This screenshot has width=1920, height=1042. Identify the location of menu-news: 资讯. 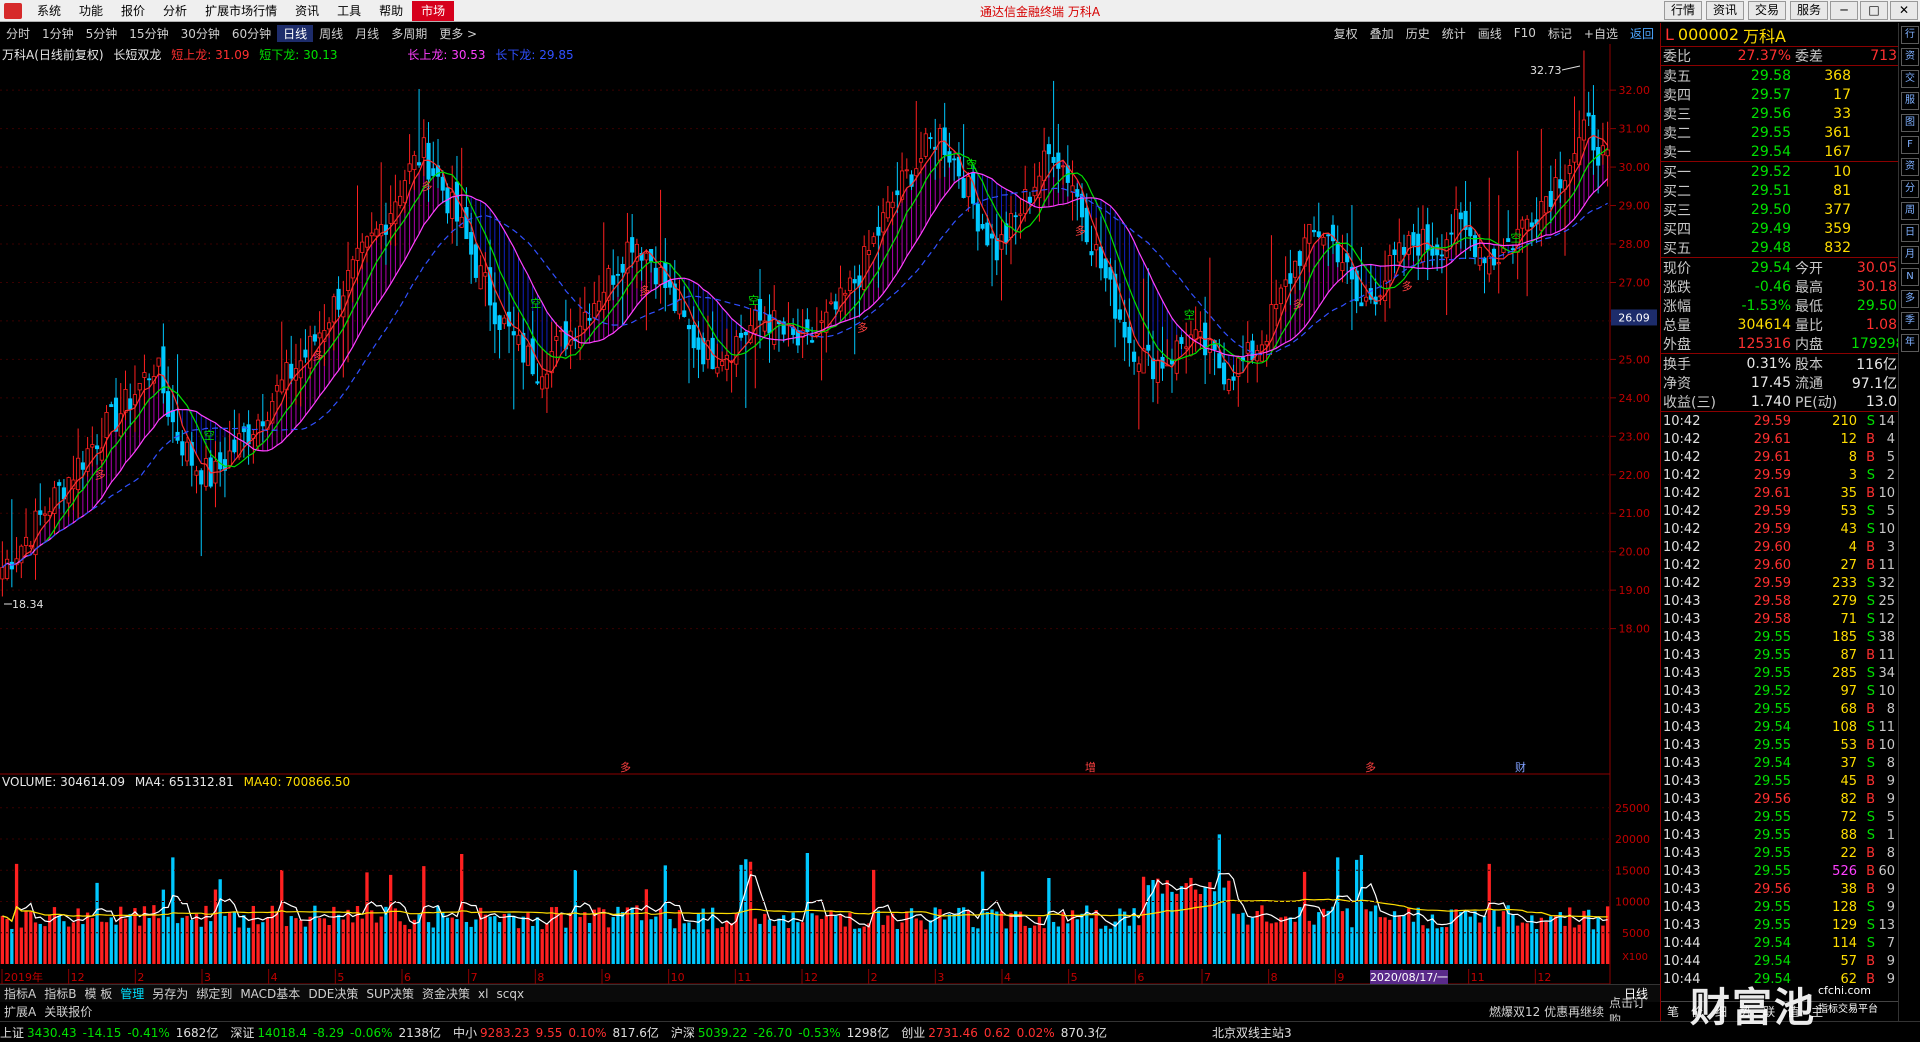
(307, 10).